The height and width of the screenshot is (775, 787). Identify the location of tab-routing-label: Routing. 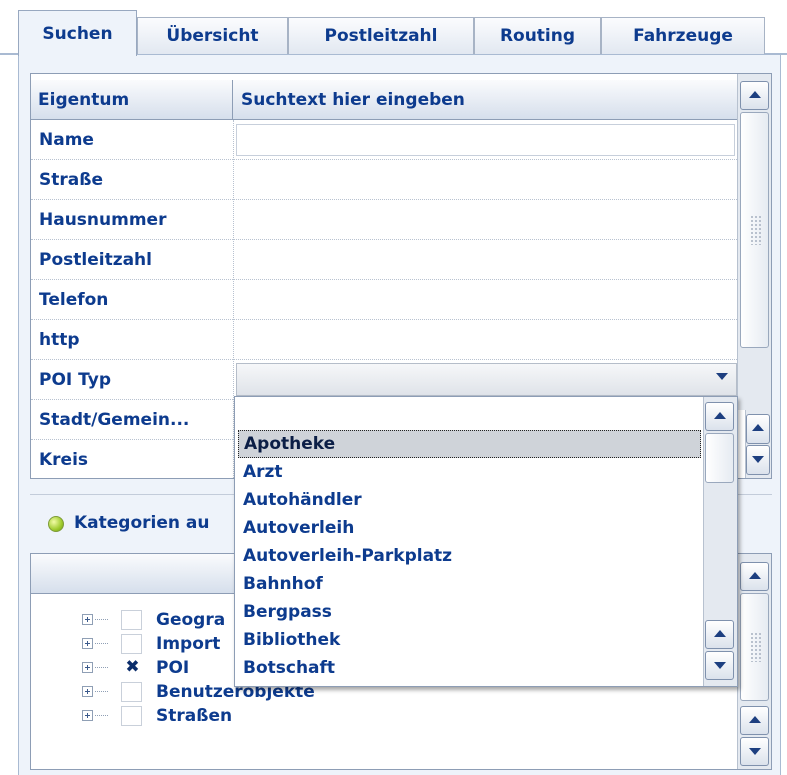
(537, 36).